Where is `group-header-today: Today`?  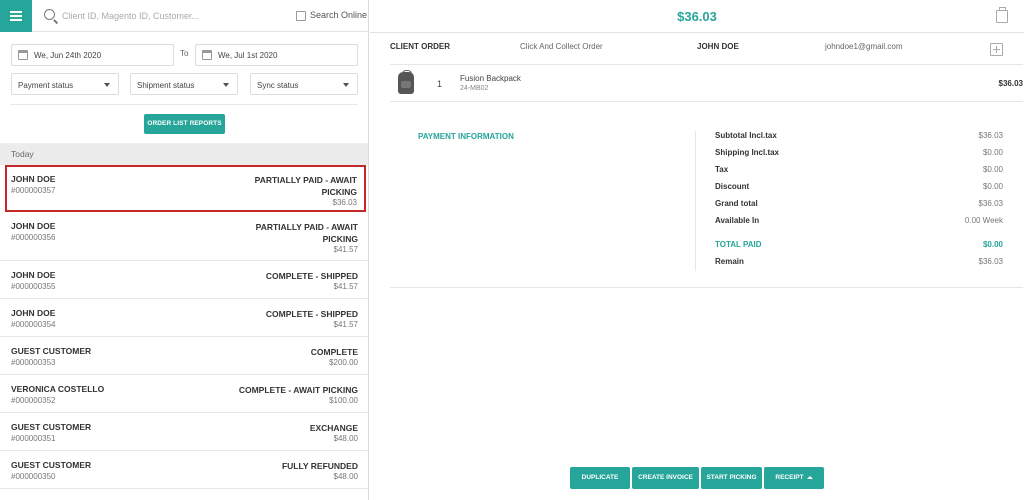 group-header-today: Today is located at coordinates (184, 154).